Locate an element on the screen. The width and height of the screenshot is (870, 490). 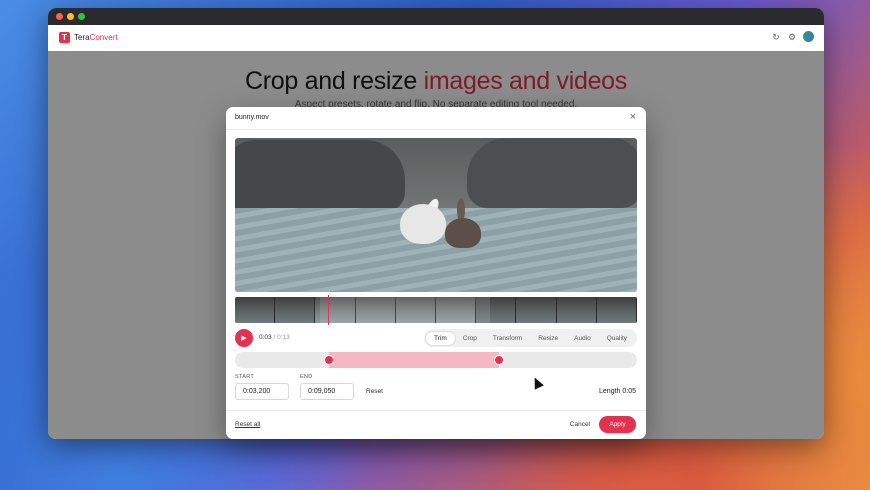
window-titlebar is located at coordinates (436, 16).